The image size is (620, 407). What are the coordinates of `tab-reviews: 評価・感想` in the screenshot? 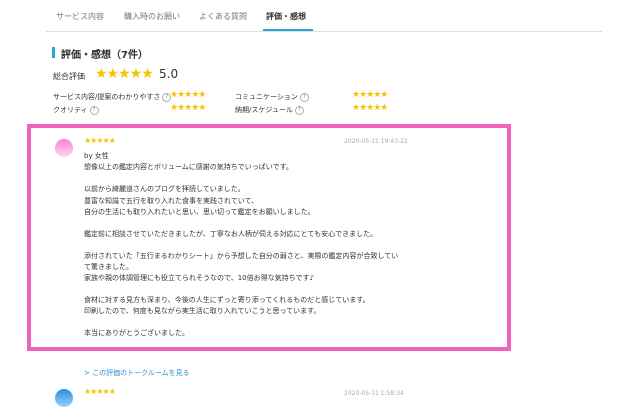 It's located at (286, 16).